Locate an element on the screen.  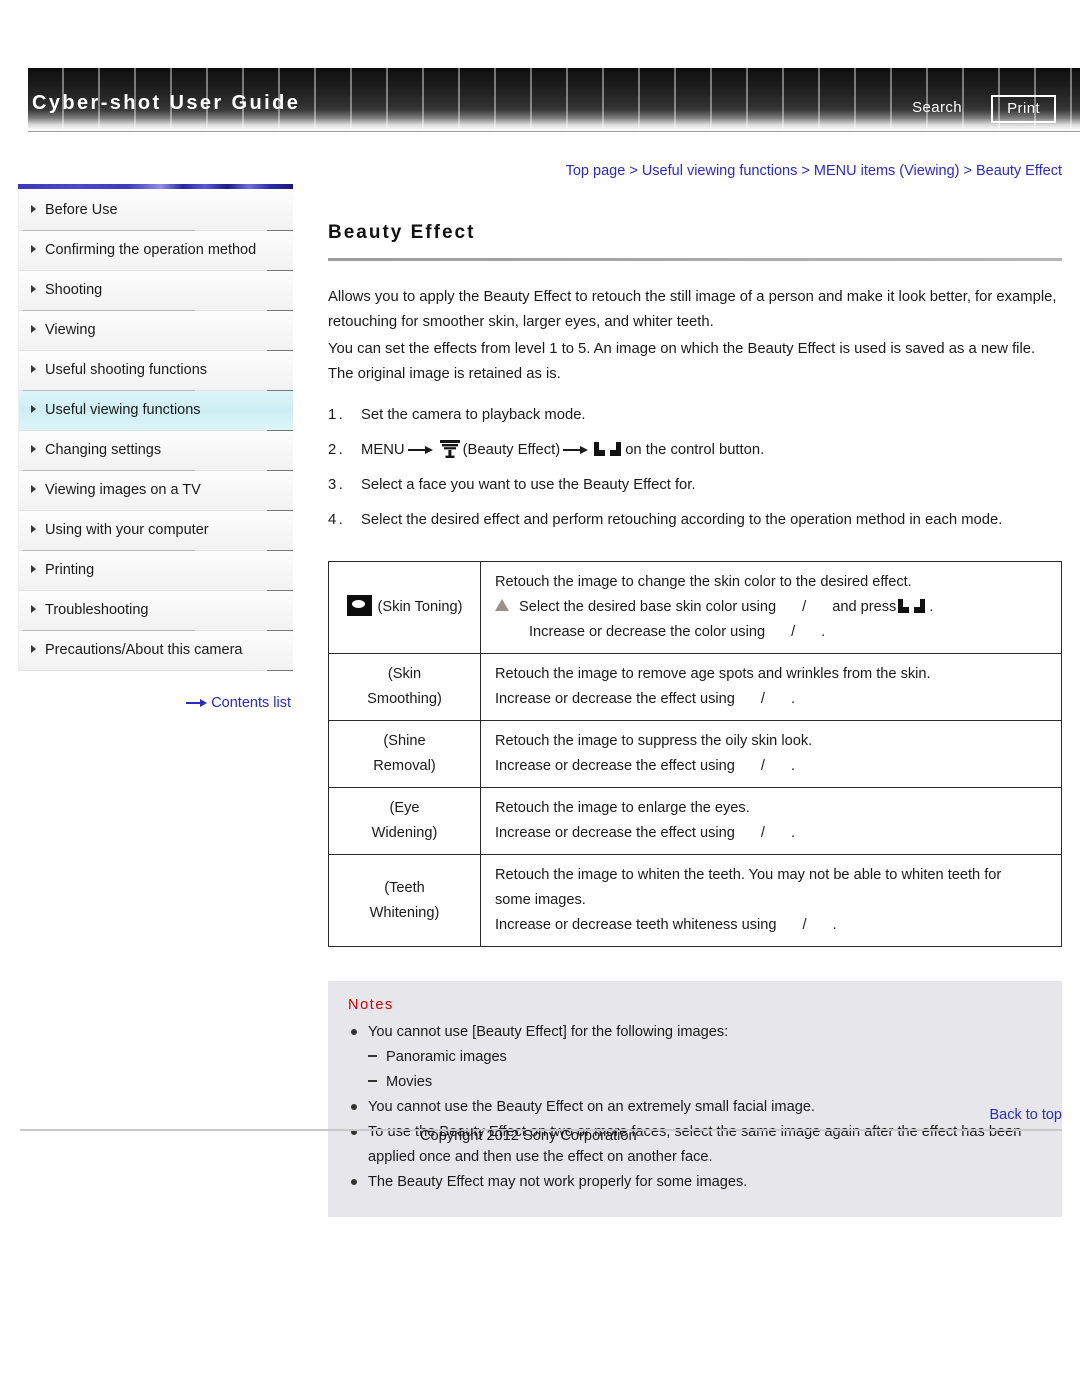
sidebar-item-useful-shooting-functions: Useful shooting functions is located at coordinates (155, 371).